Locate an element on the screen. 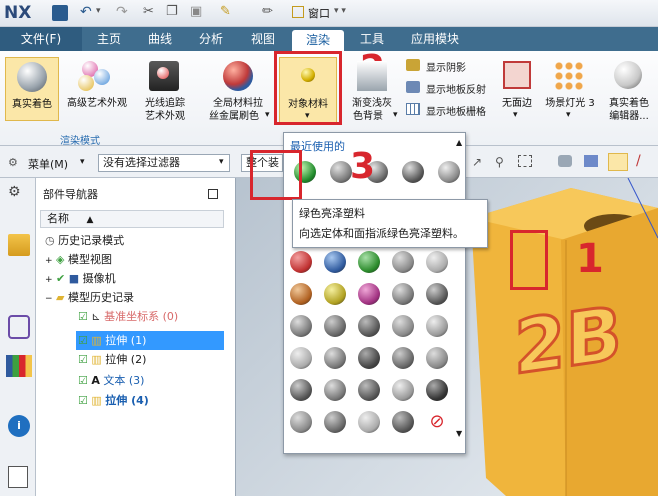  gear-icon: ⚙ is located at coordinates (13, 162).